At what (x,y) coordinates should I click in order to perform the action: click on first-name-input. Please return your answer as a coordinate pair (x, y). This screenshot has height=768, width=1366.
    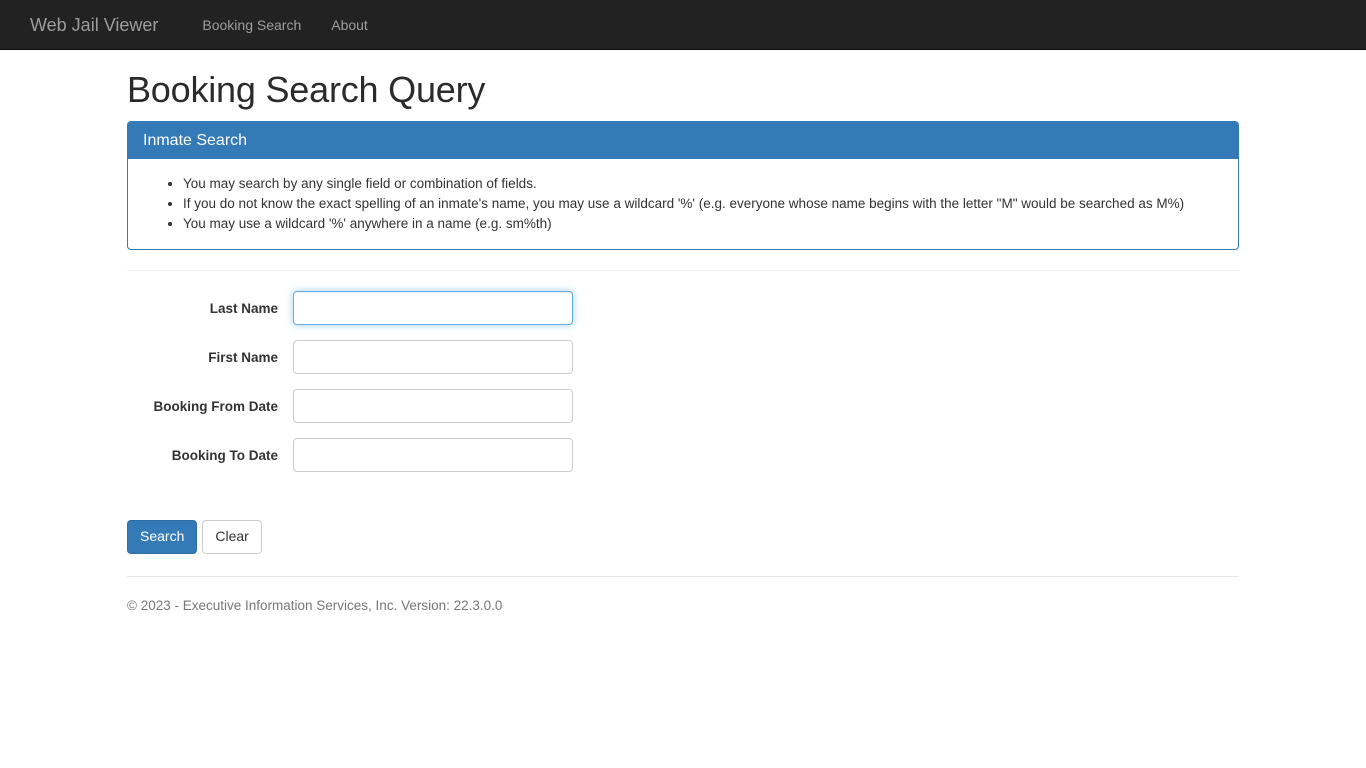
    Looking at the image, I should click on (433, 357).